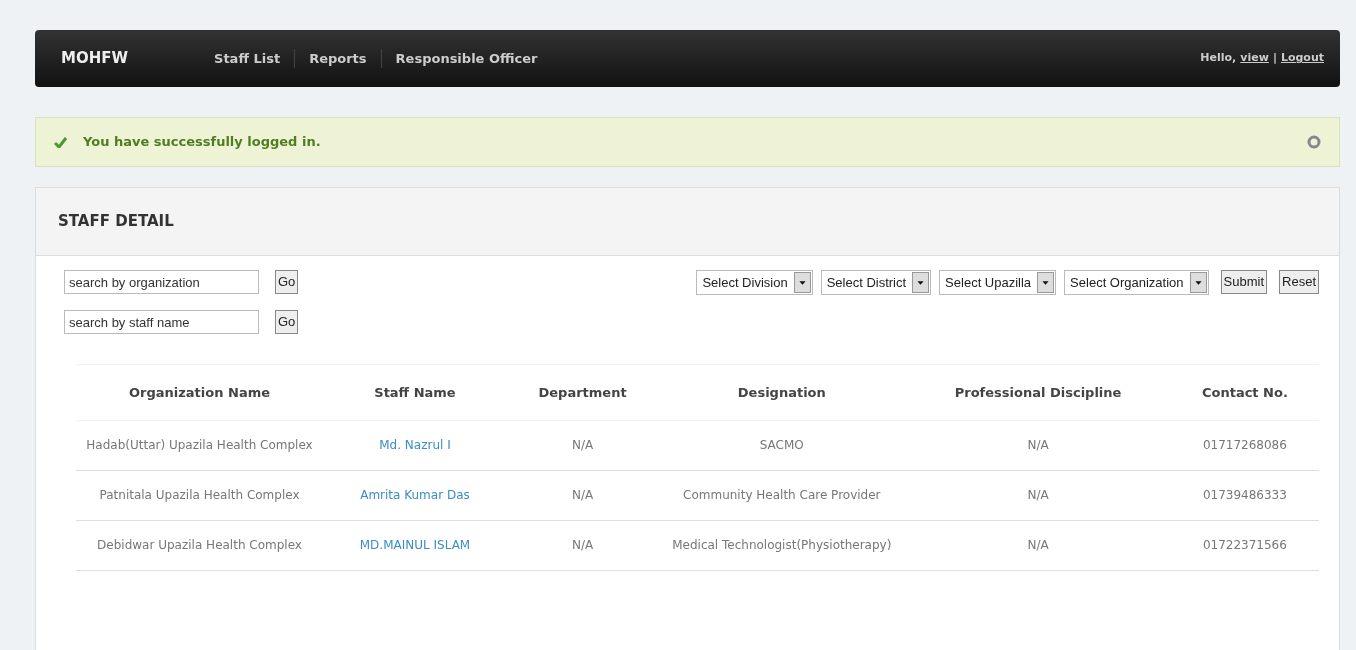  Describe the element at coordinates (1302, 58) in the screenshot. I see `logout-link: Logout` at that location.